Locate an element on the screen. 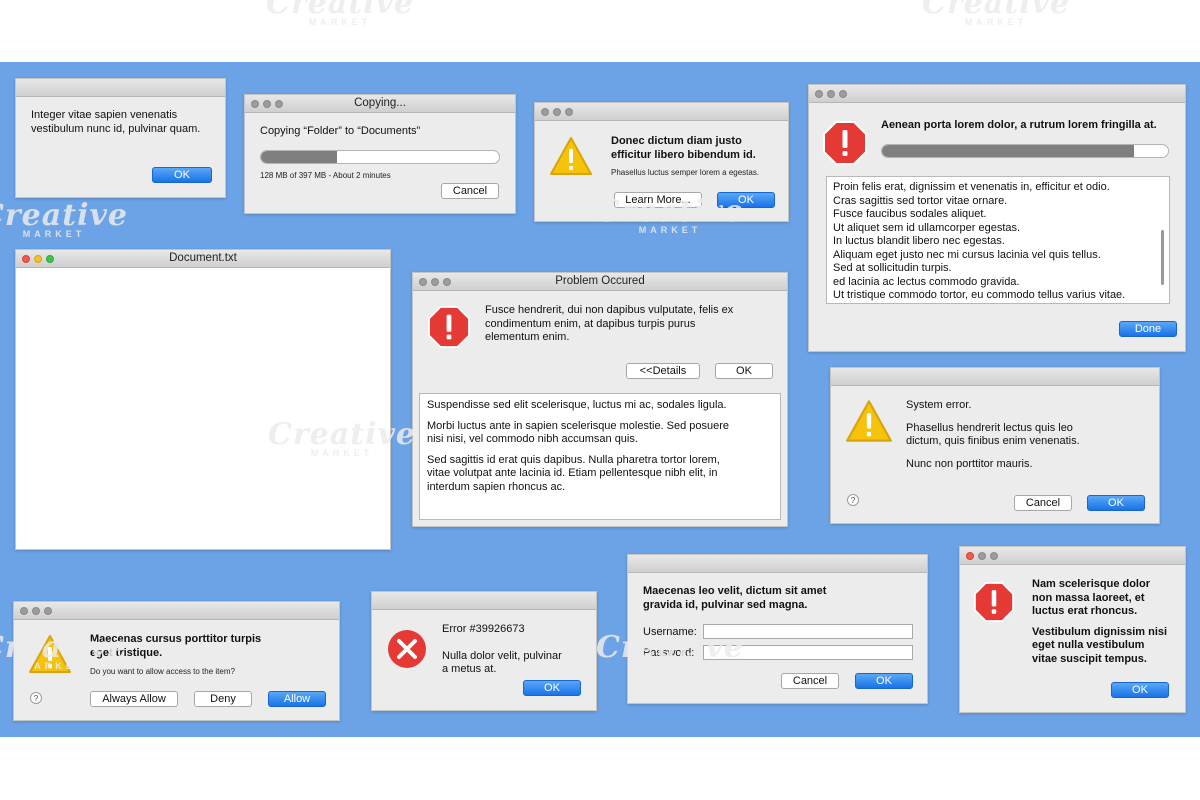 The image size is (1200, 800). watermark-top-left: Creative MARKET is located at coordinates (340, 13).